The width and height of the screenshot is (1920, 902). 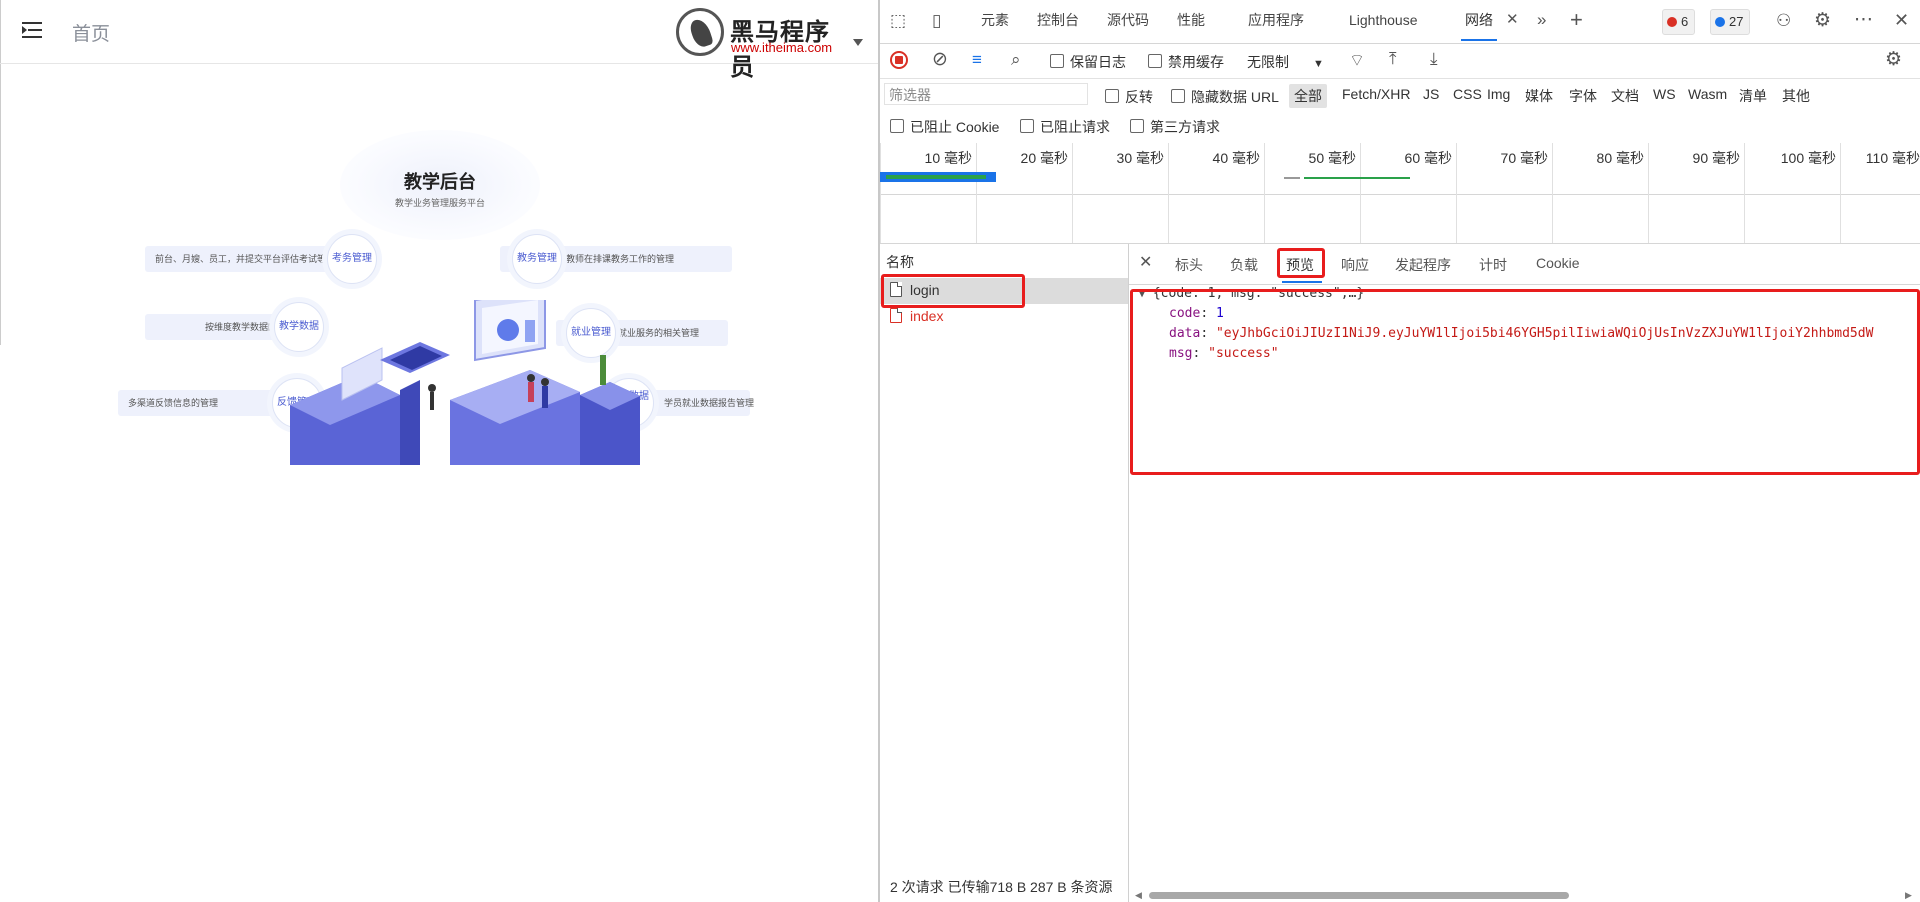 I want to click on timeline-tick: 70 毫秒, so click(x=1524, y=158).